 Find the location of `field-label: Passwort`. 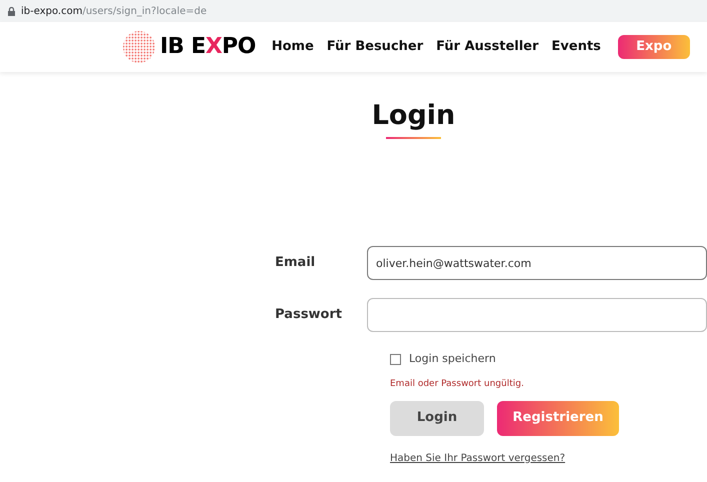

field-label: Passwort is located at coordinates (309, 315).